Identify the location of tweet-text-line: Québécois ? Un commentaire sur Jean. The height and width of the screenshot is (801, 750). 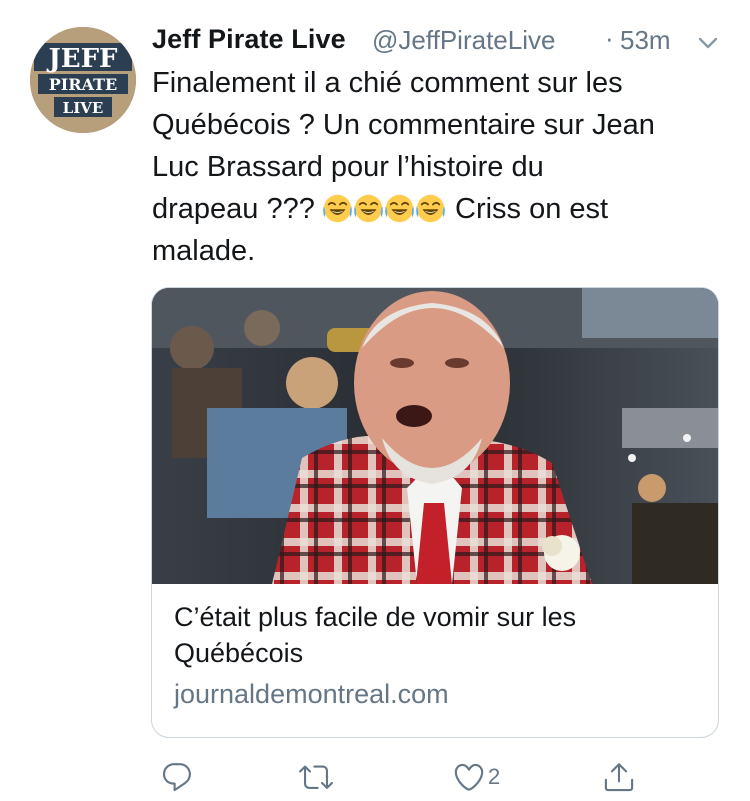
(403, 125).